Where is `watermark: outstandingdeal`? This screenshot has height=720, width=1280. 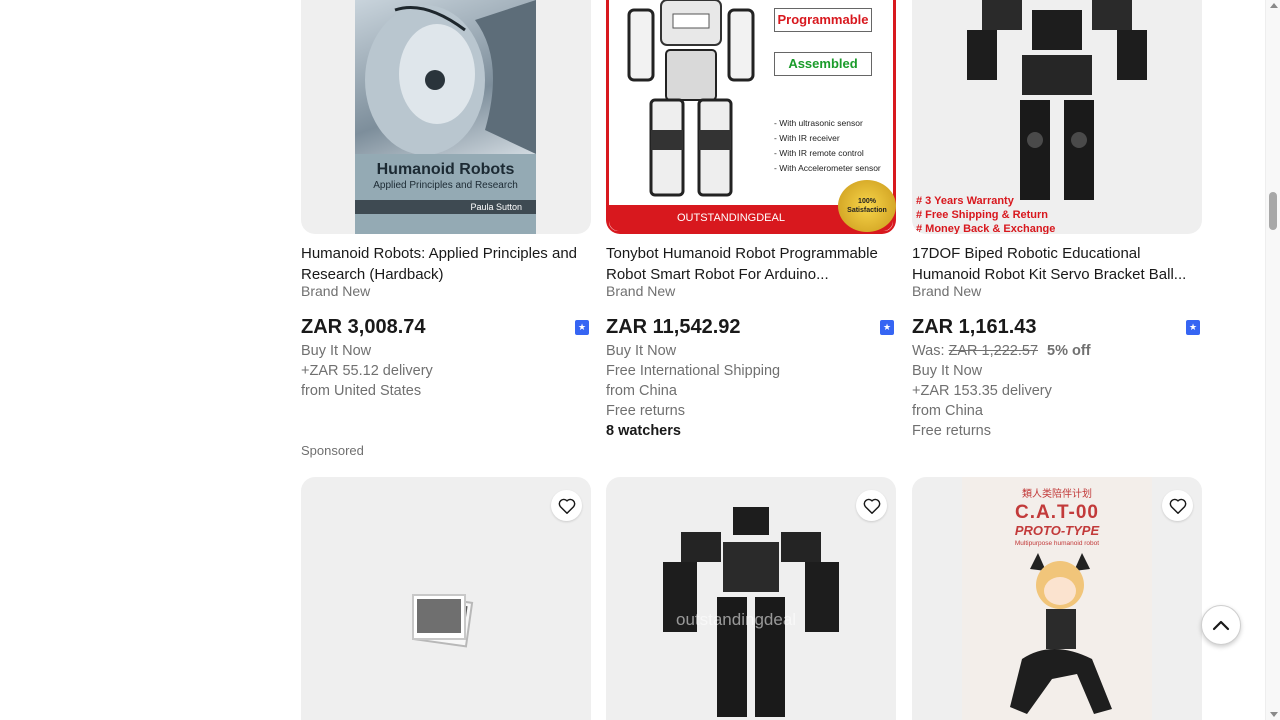 watermark: outstandingdeal is located at coordinates (736, 619).